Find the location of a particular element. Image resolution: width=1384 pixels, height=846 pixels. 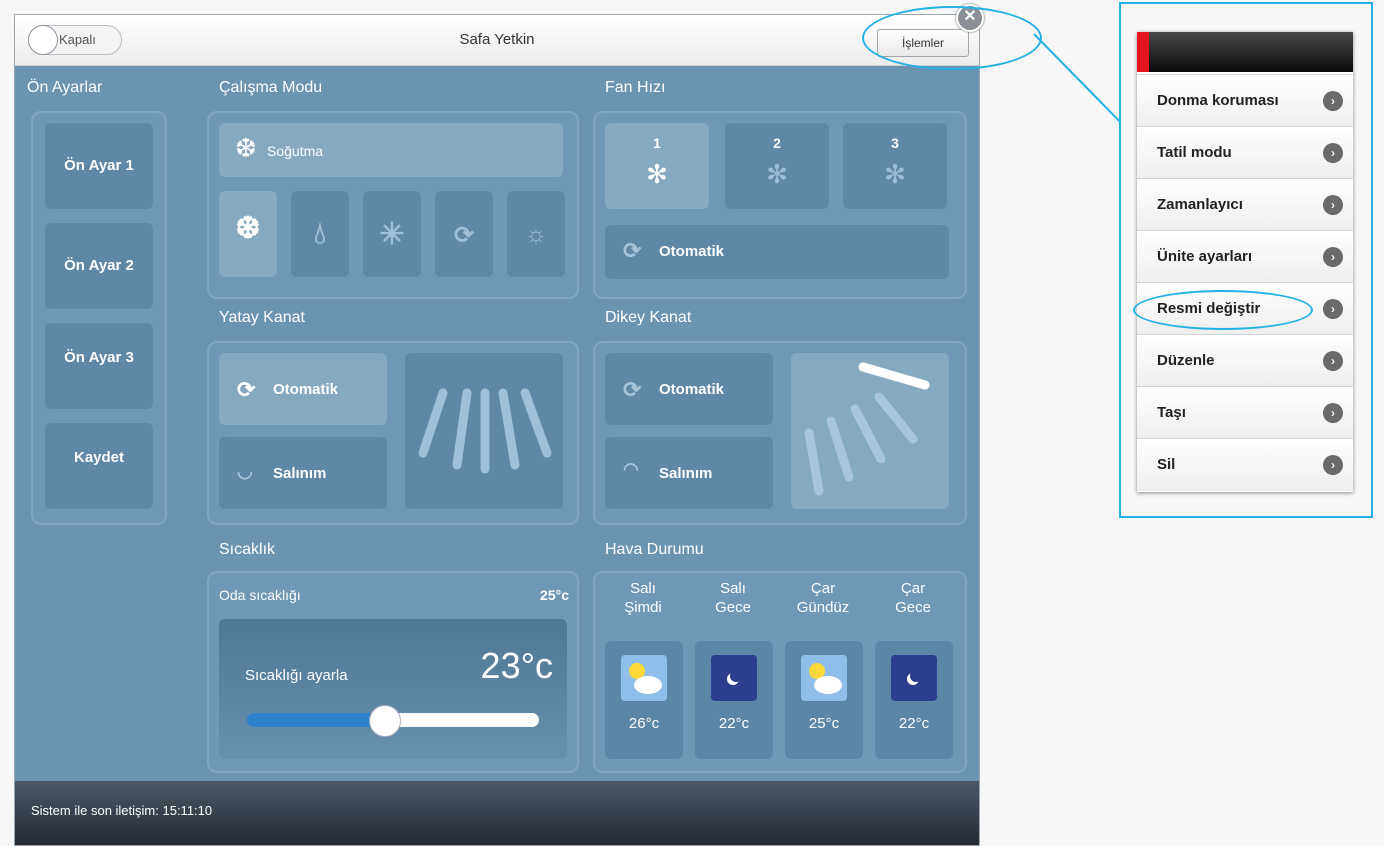

weather-column-header: Çar Gece is located at coordinates (913, 598).